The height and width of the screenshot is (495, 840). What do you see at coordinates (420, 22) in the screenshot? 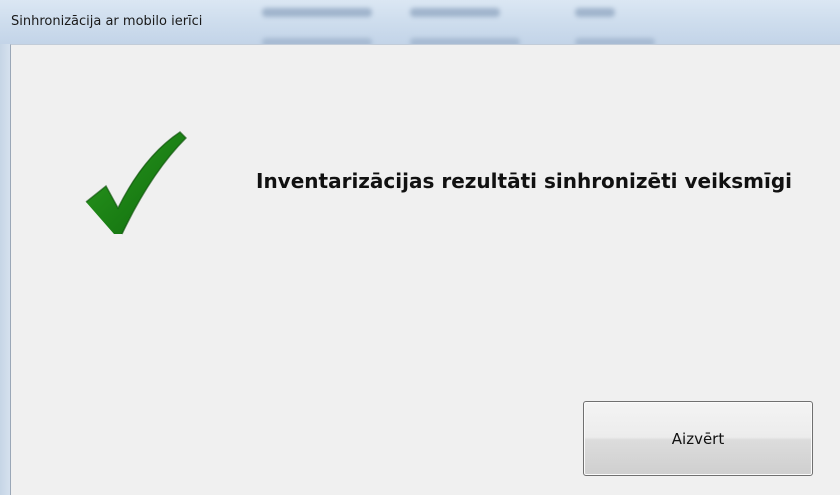
I see `title-bar: Sinhronizācija ar mobilo ierīci` at bounding box center [420, 22].